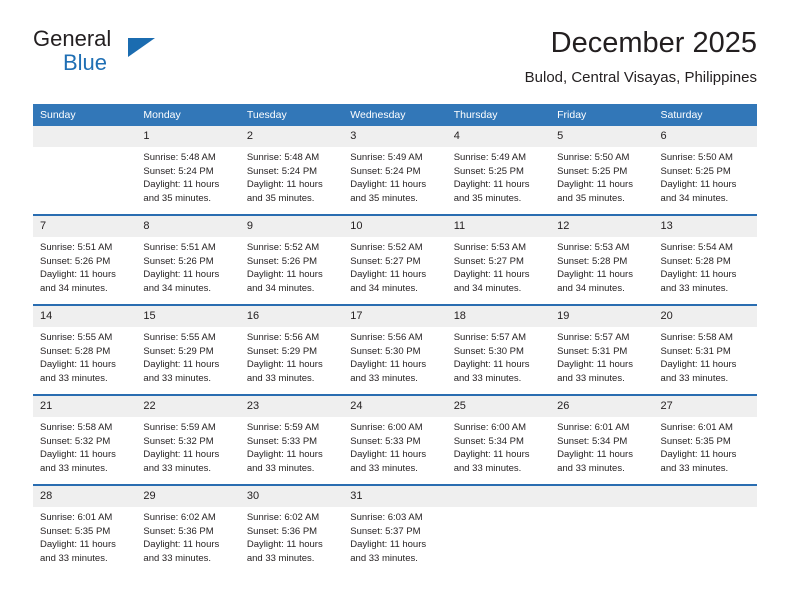 This screenshot has width=792, height=612. What do you see at coordinates (602, 136) in the screenshot?
I see `day-number: 5` at bounding box center [602, 136].